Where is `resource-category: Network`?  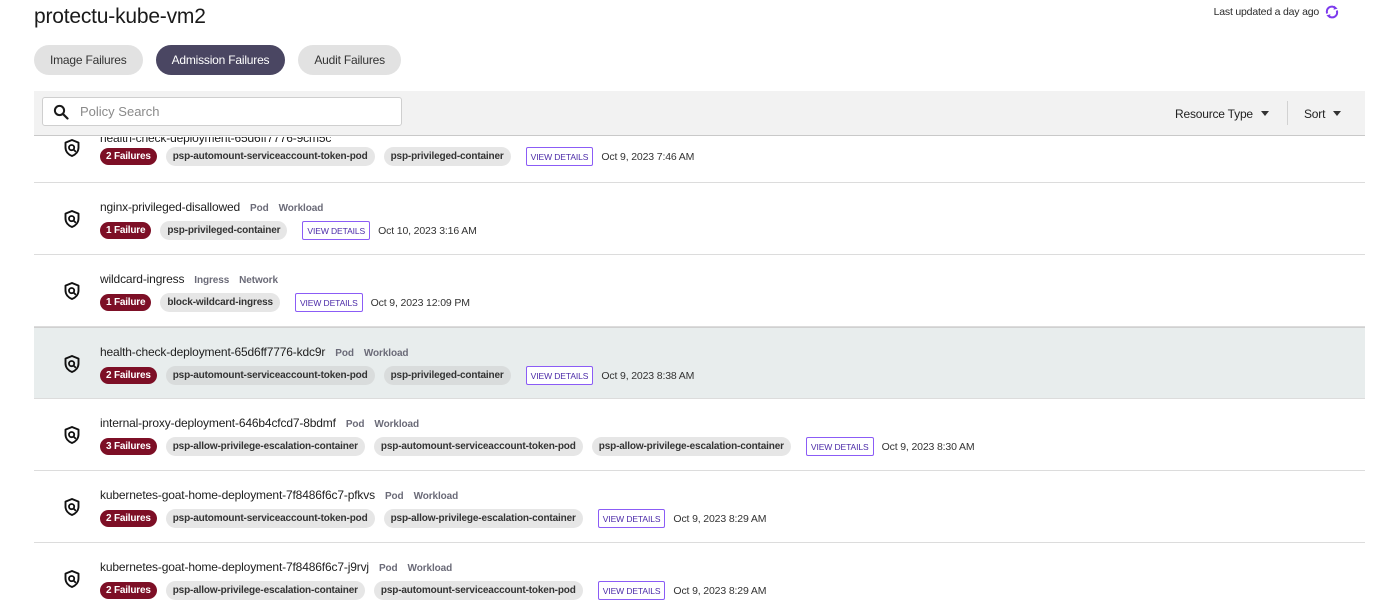 resource-category: Network is located at coordinates (258, 280).